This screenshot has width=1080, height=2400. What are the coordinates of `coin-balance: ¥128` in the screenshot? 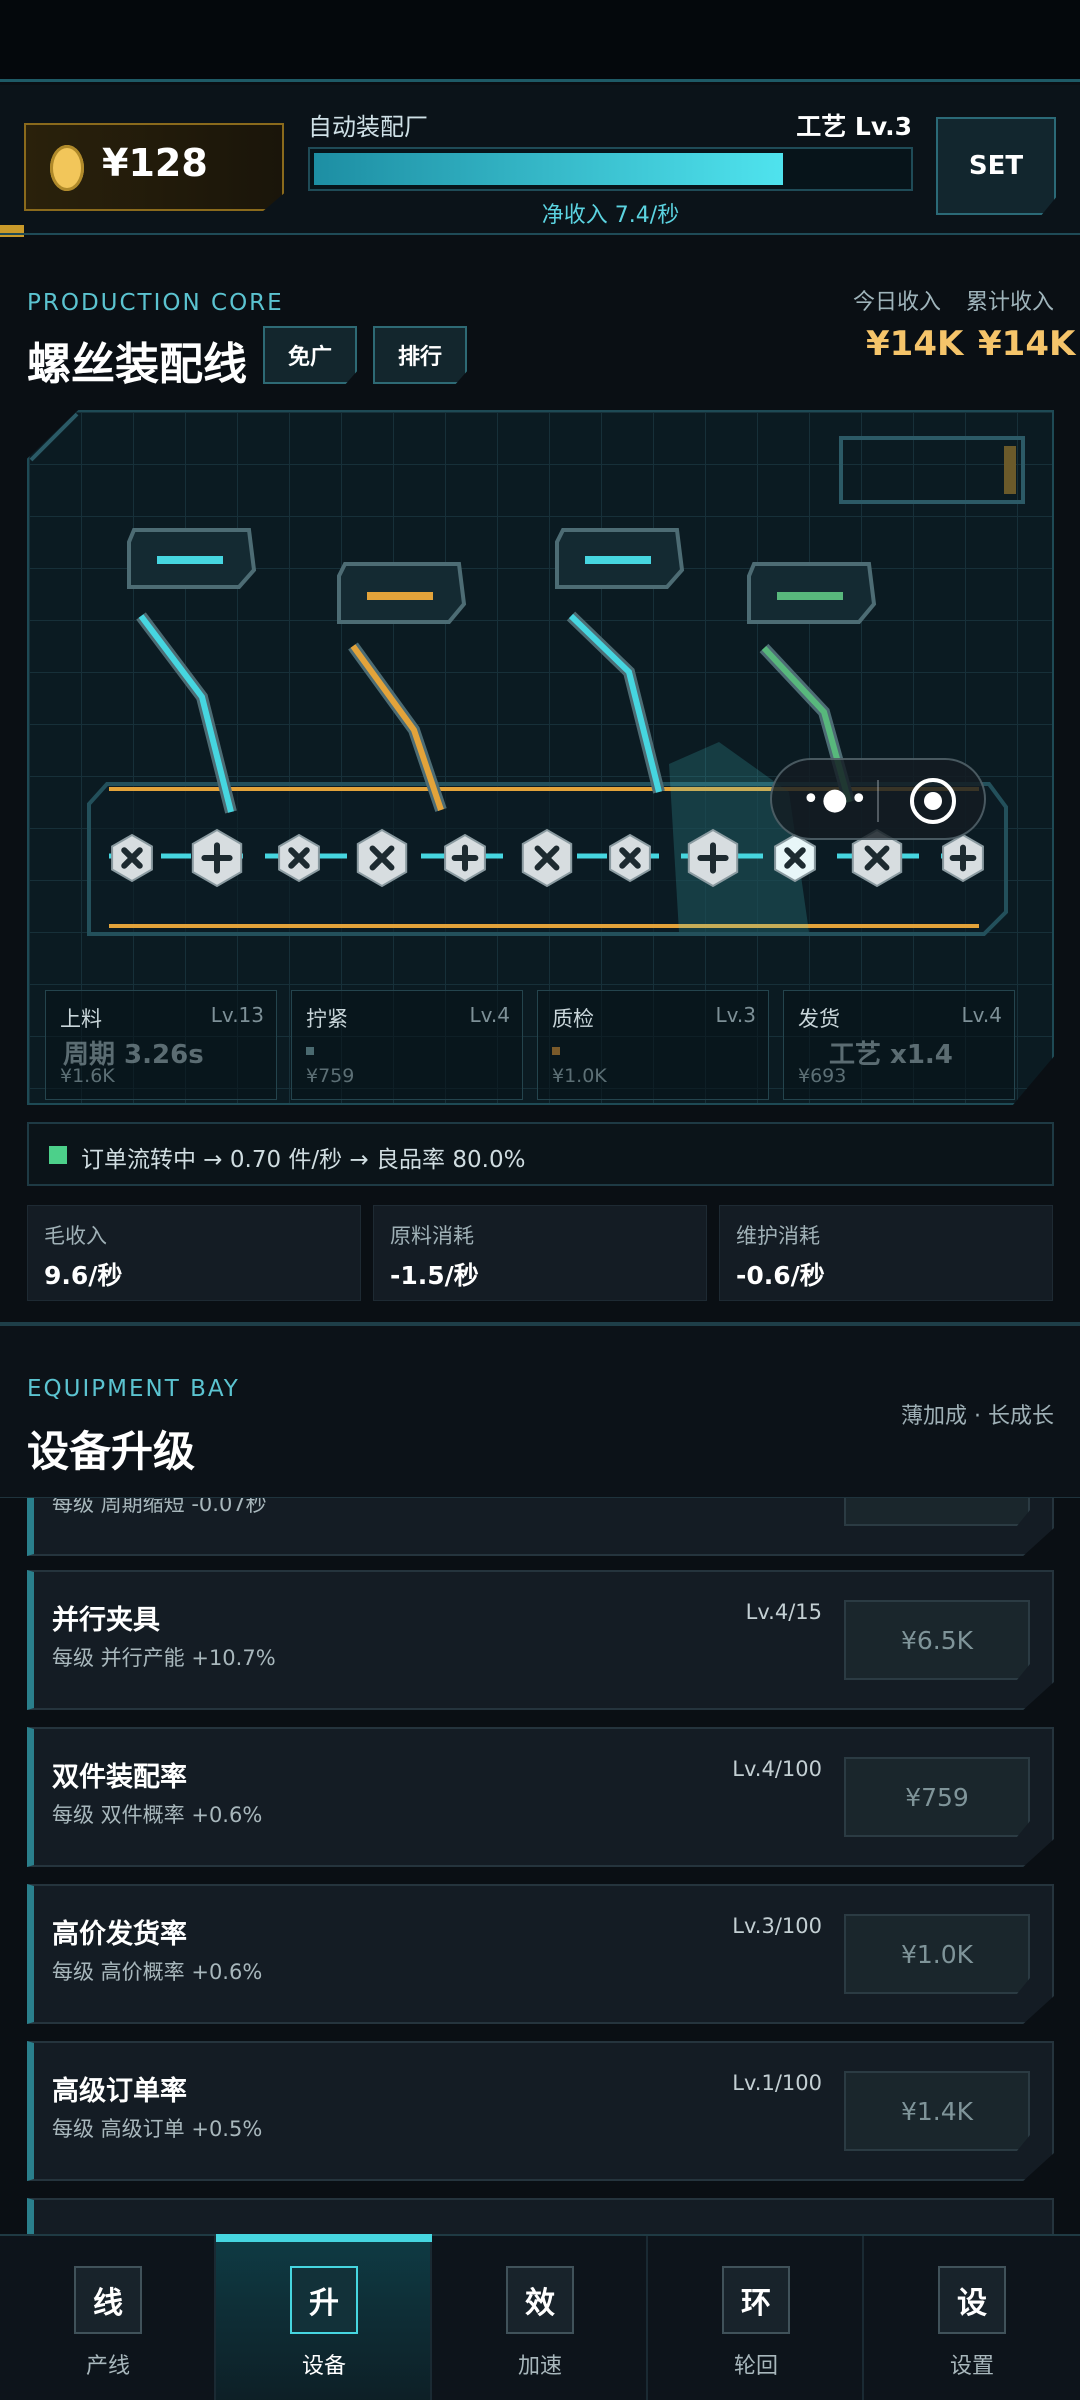 It's located at (154, 167).